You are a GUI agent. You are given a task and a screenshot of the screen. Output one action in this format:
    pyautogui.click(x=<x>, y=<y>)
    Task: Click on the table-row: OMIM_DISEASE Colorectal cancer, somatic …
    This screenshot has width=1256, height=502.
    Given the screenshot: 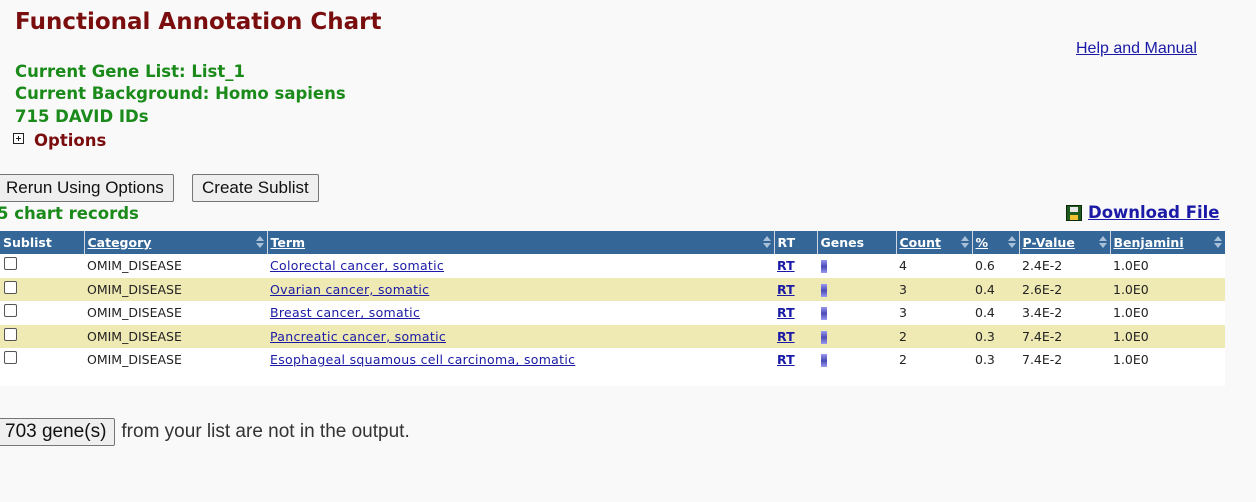 What is the action you would take?
    pyautogui.click(x=612, y=266)
    